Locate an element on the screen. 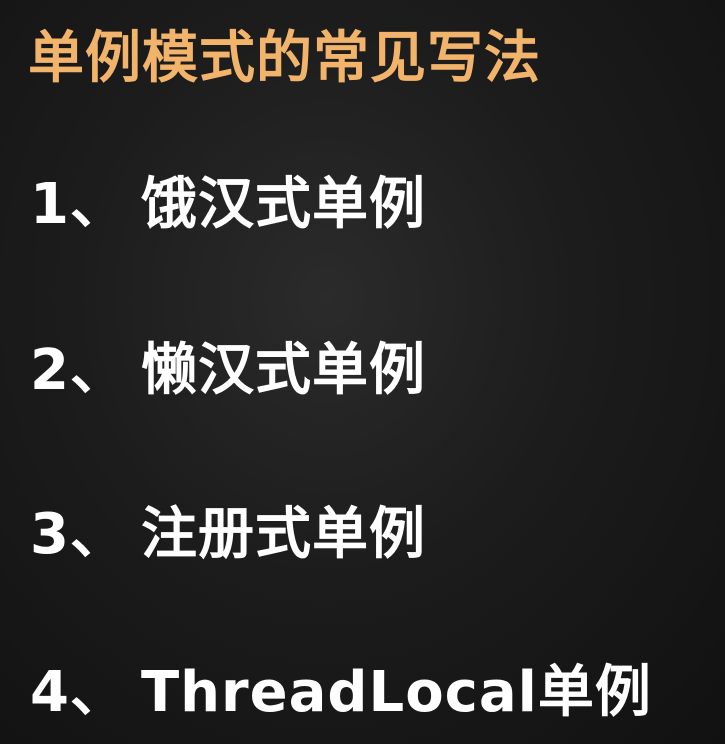  slide-title: 单例模式的常见写法 is located at coordinates (284, 58).